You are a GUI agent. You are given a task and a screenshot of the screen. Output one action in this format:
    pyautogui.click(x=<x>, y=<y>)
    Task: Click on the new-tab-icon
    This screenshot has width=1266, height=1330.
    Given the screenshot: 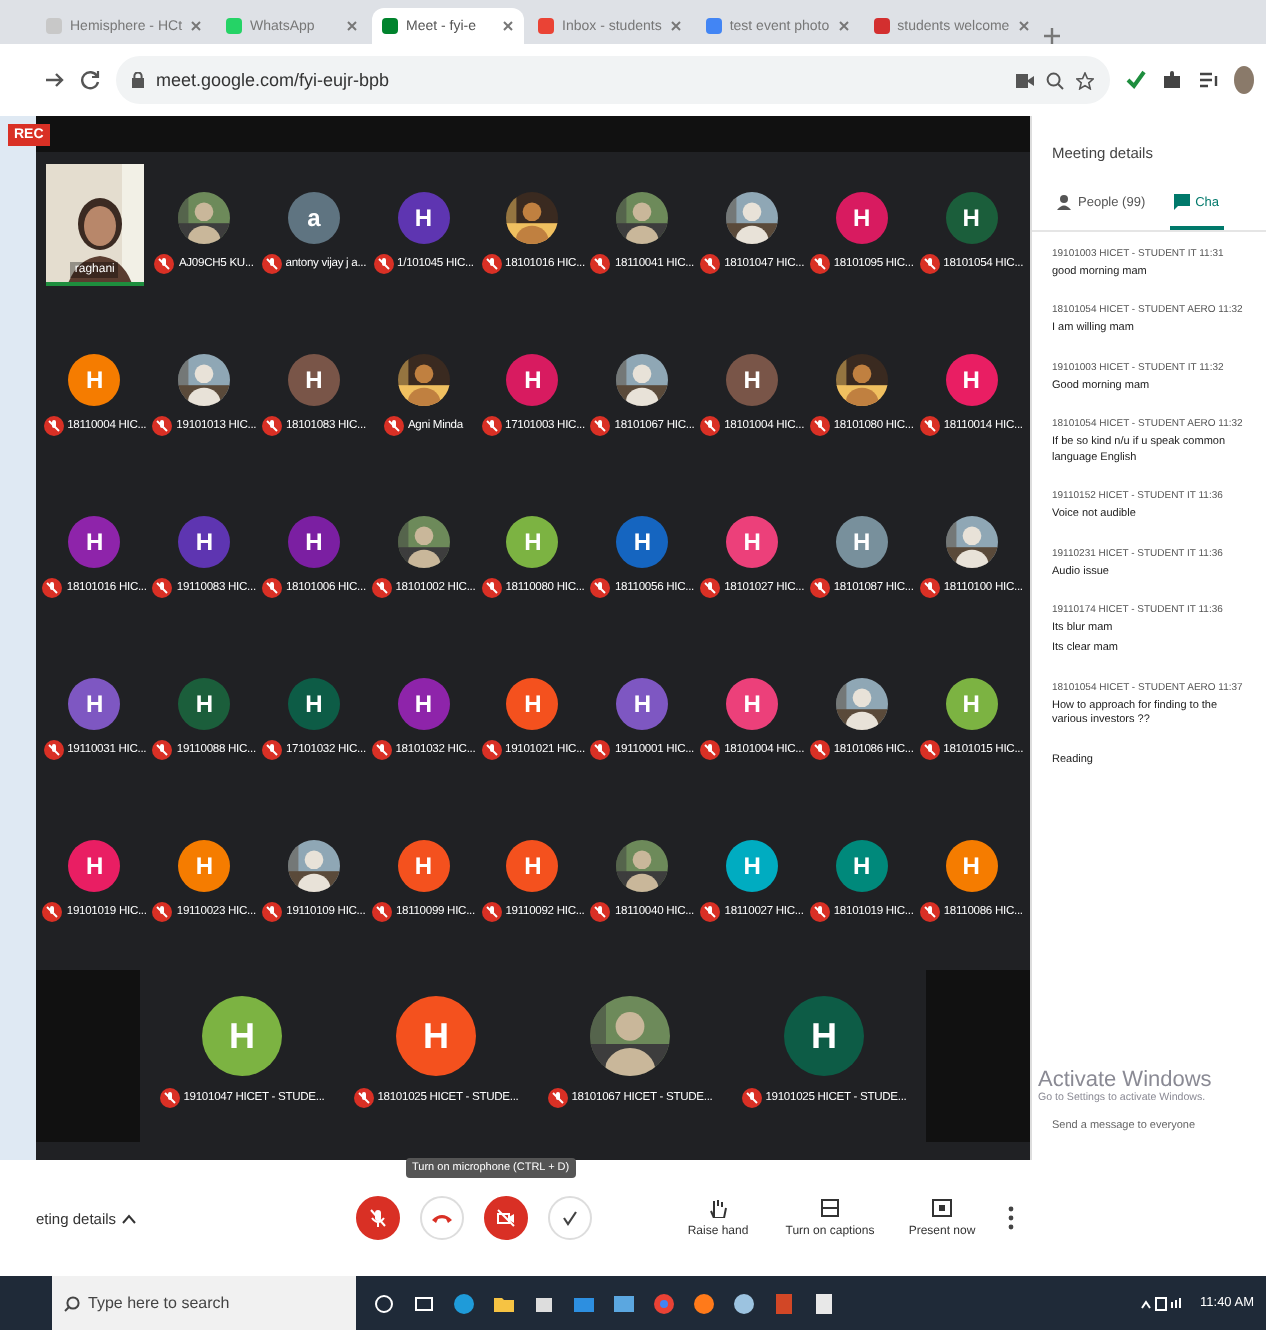 What is the action you would take?
    pyautogui.click(x=1051, y=36)
    